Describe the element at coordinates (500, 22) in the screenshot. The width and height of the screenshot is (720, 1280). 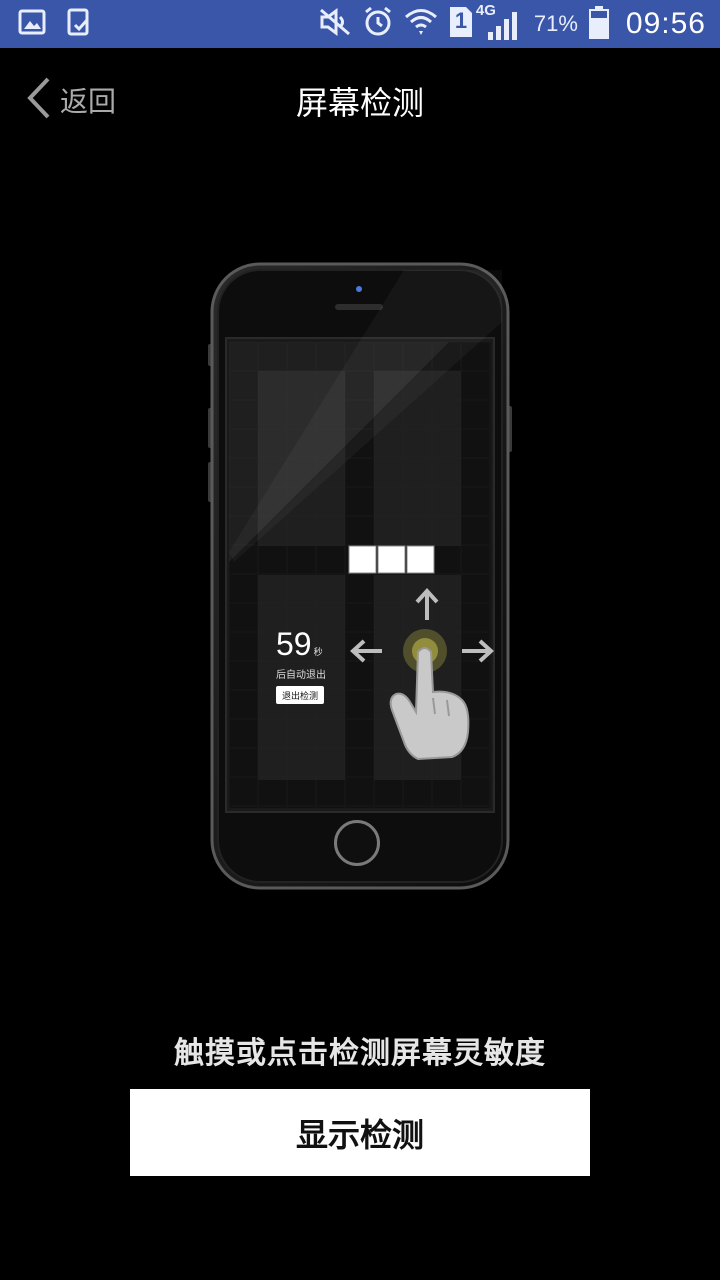
I see `signal-icon: 4G` at that location.